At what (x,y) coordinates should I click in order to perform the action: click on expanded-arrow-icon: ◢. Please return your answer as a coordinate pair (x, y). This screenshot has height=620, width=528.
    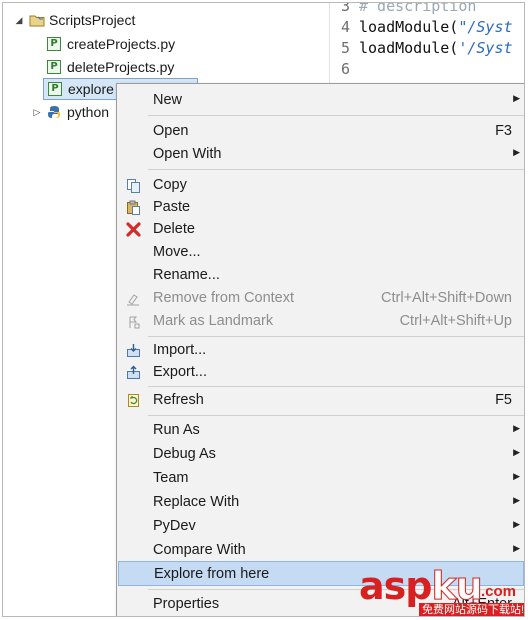
    Looking at the image, I should click on (19, 20).